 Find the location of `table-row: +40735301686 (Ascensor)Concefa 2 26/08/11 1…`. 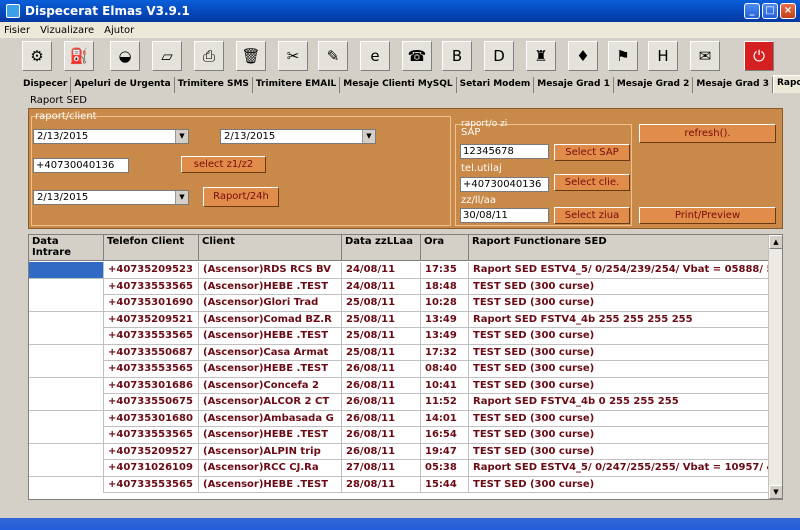

table-row: +40735301686 (Ascensor)Concefa 2 26/08/11 1… is located at coordinates (399, 385).